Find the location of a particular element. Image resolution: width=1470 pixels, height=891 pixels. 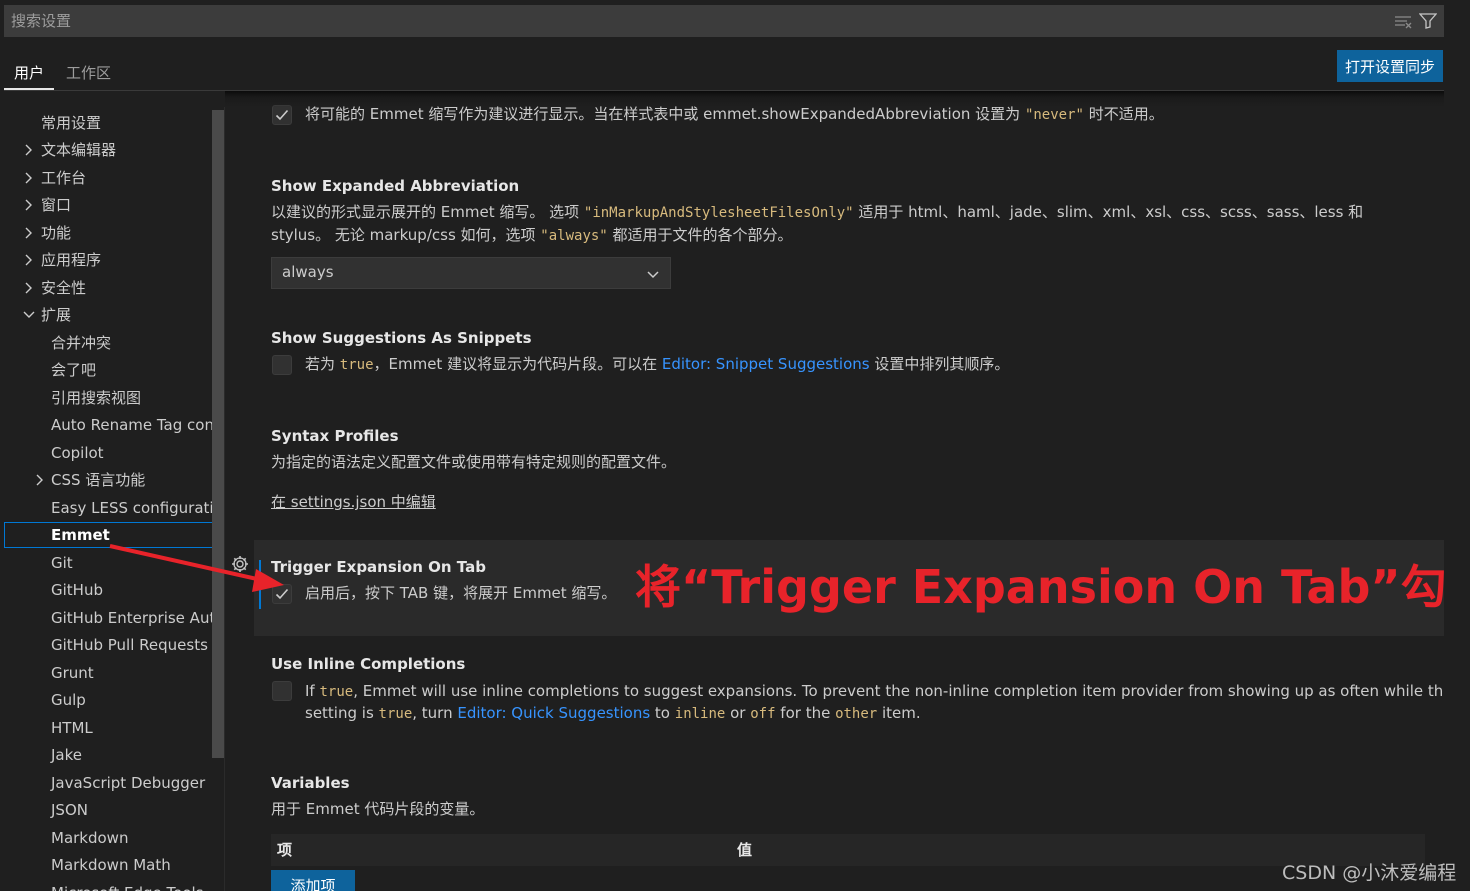

toc-item-label: Git is located at coordinates (62, 563).